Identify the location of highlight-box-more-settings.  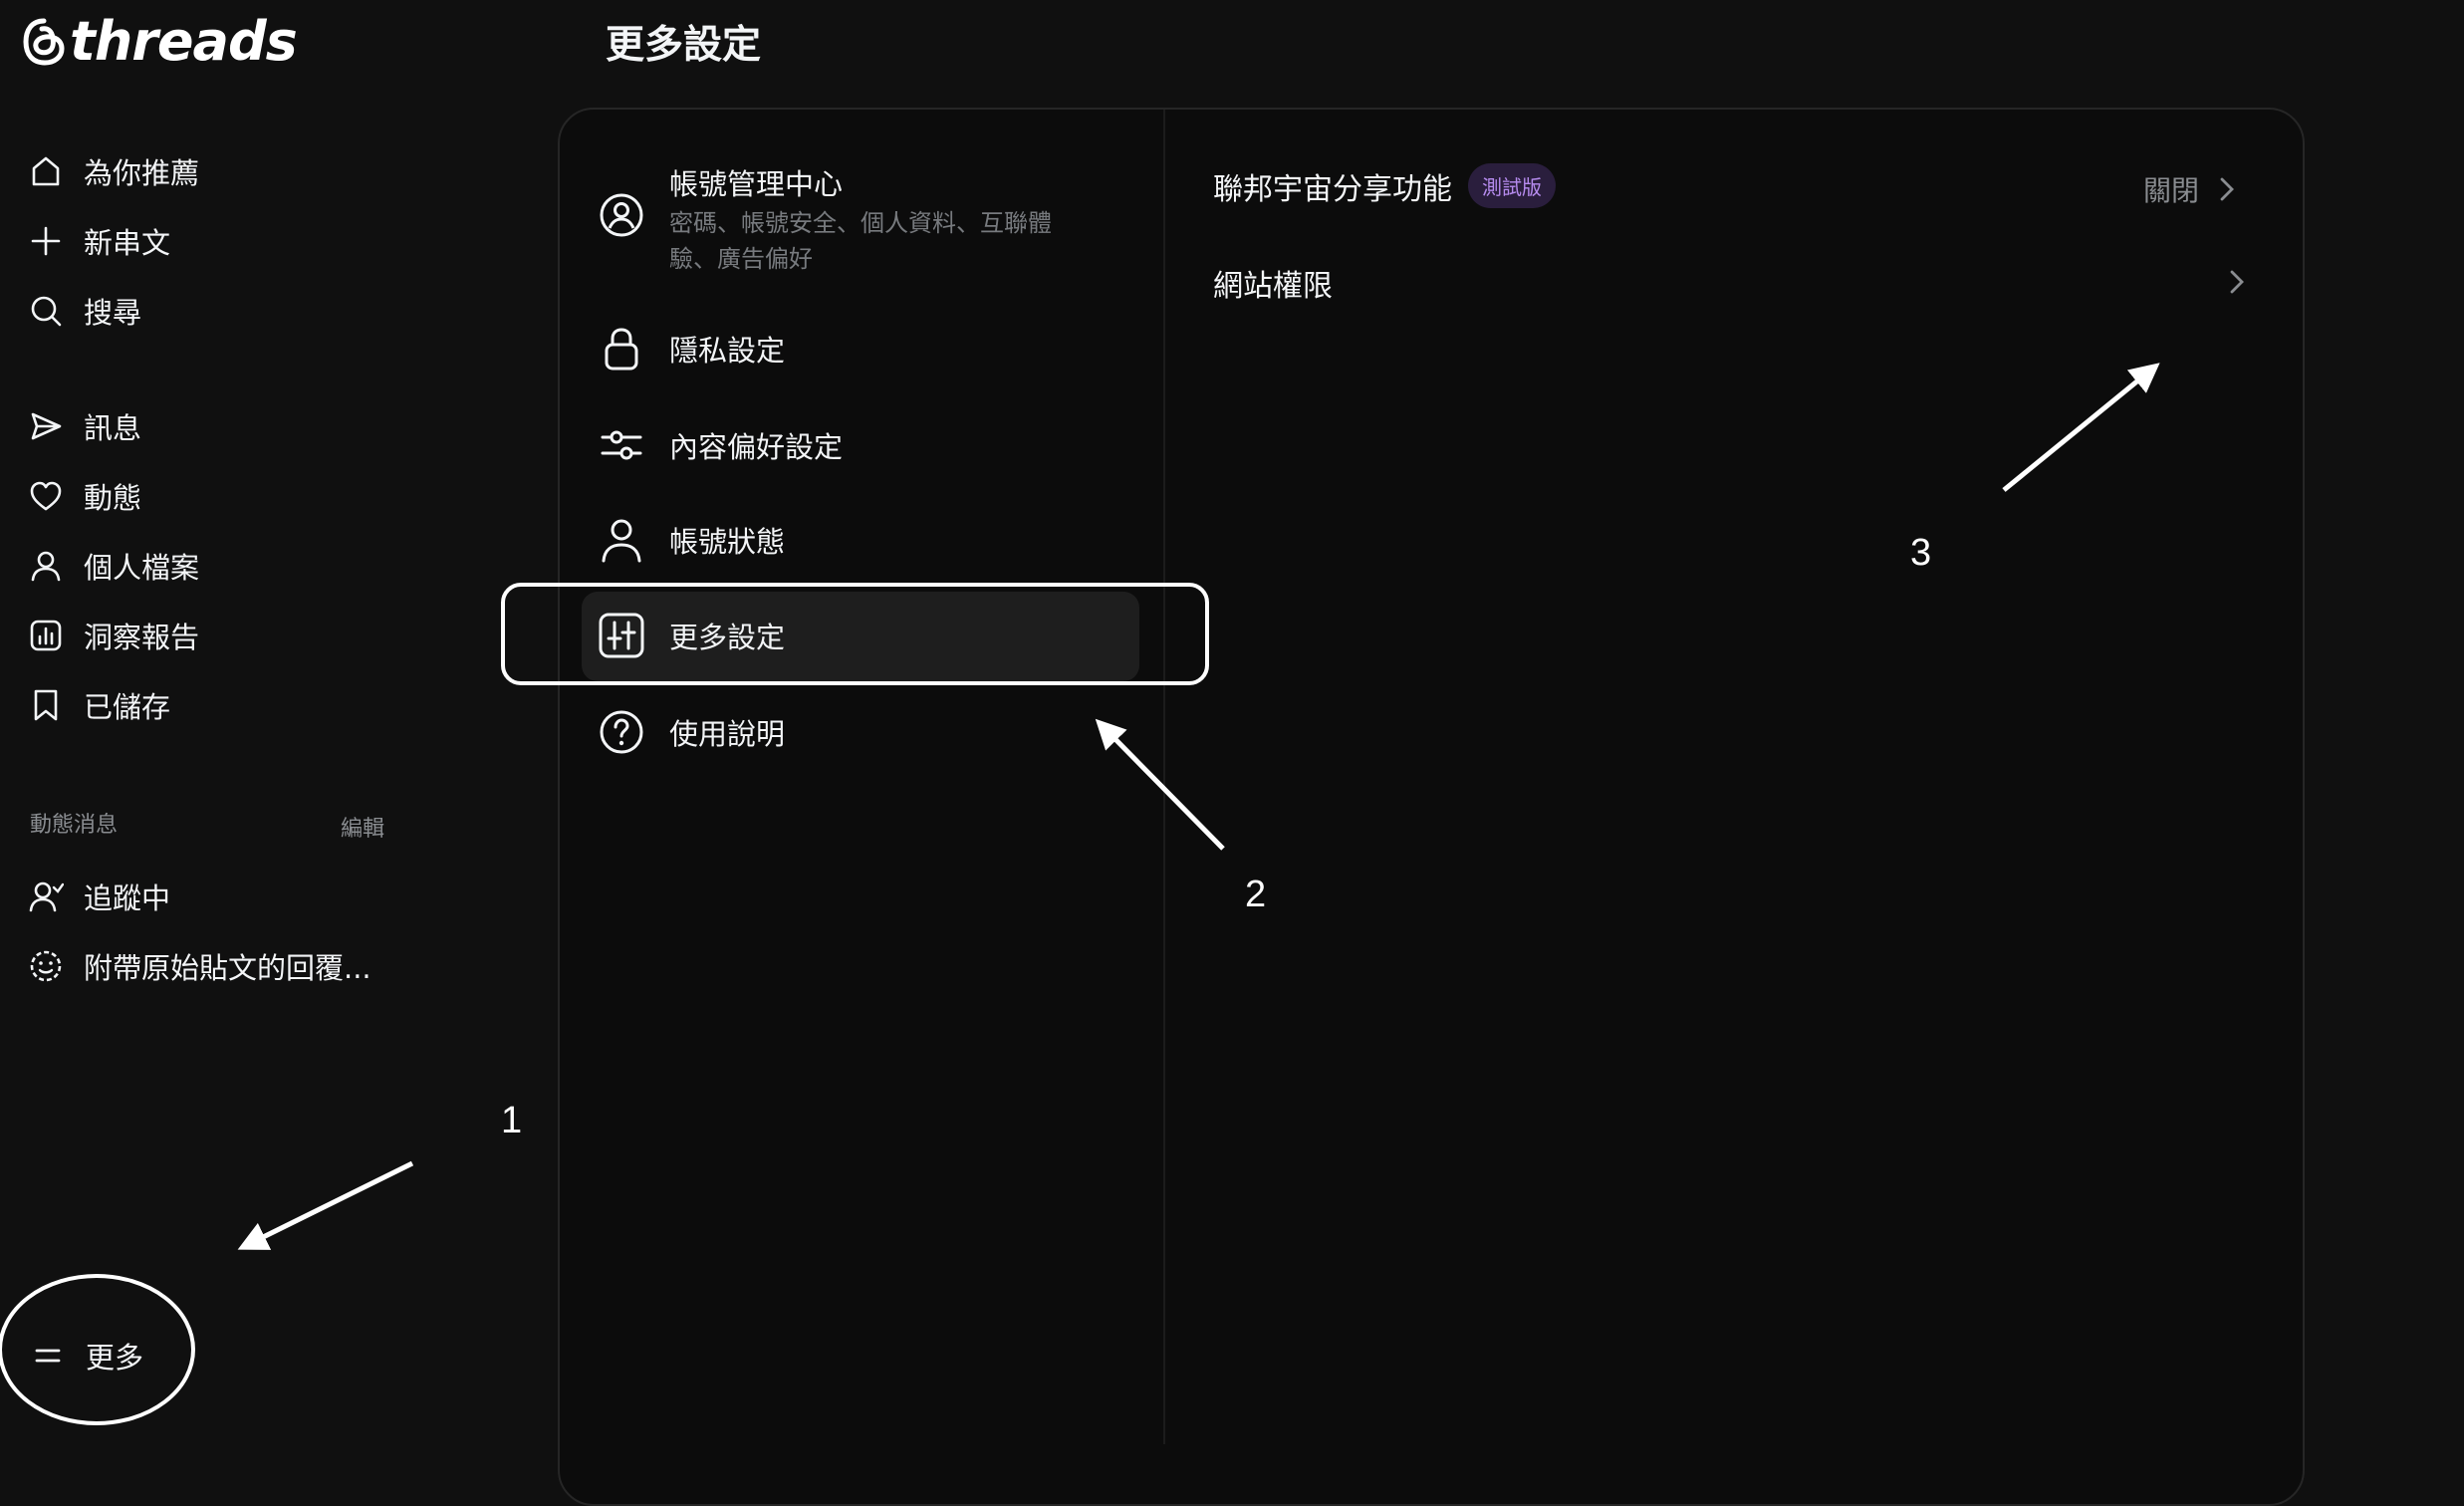
(855, 634).